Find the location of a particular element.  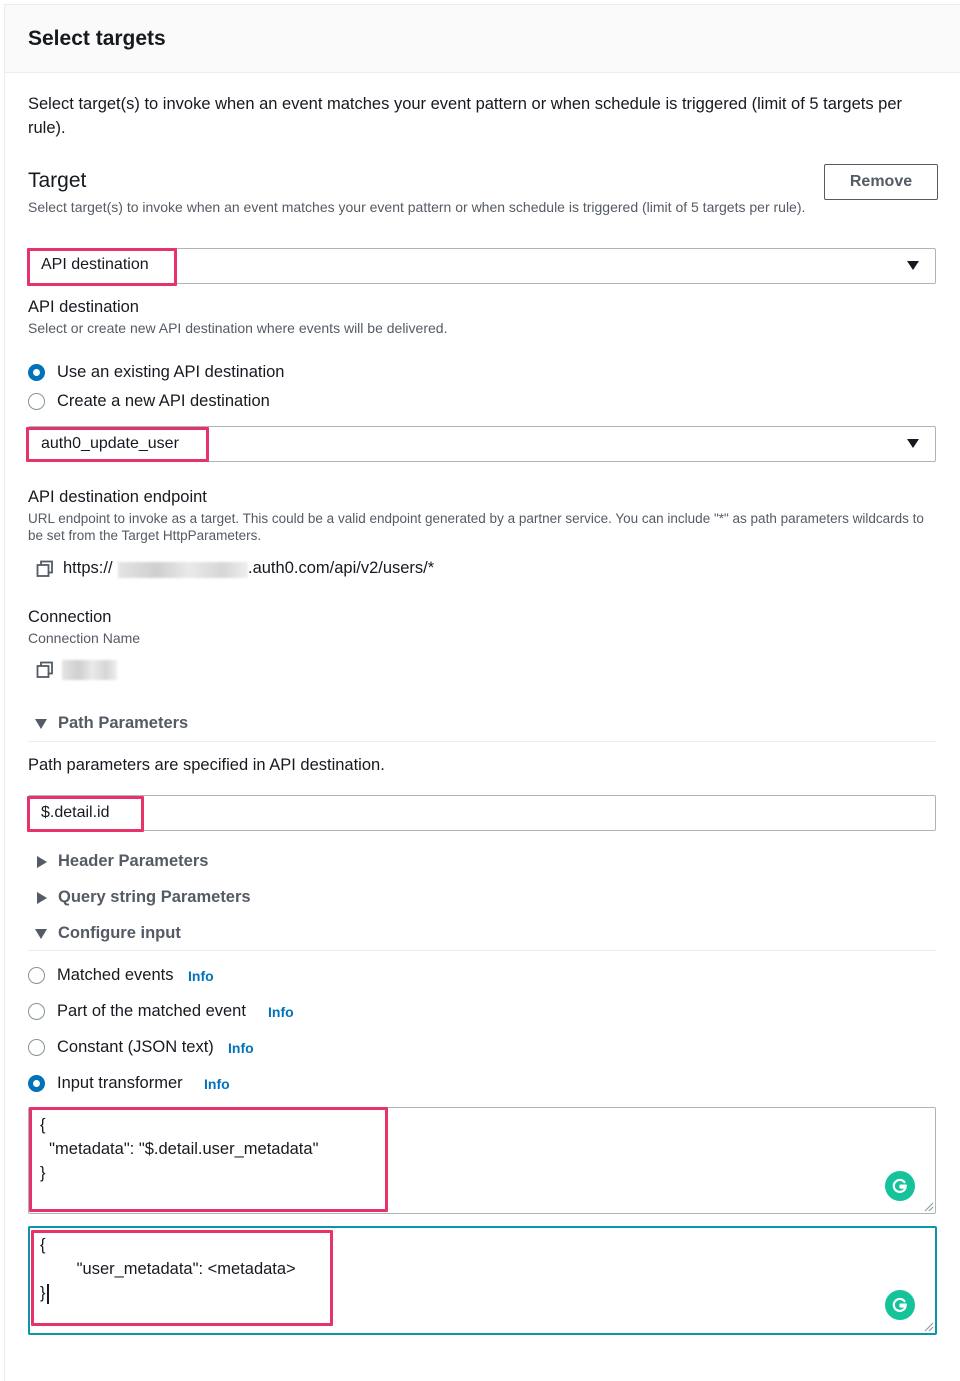

radio-input-transformer-label: Input transformer is located at coordinates (120, 1083).